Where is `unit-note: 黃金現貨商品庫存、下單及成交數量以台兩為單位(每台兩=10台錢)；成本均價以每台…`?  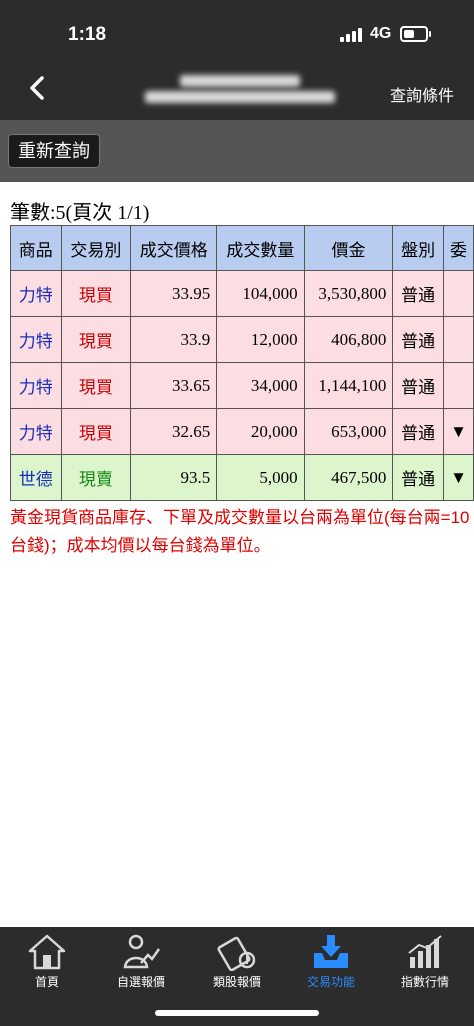
unit-note: 黃金現貨商品庫存、下單及成交數量以台兩為單位(每台兩=10台錢)；成本均價以每台… is located at coordinates (240, 531).